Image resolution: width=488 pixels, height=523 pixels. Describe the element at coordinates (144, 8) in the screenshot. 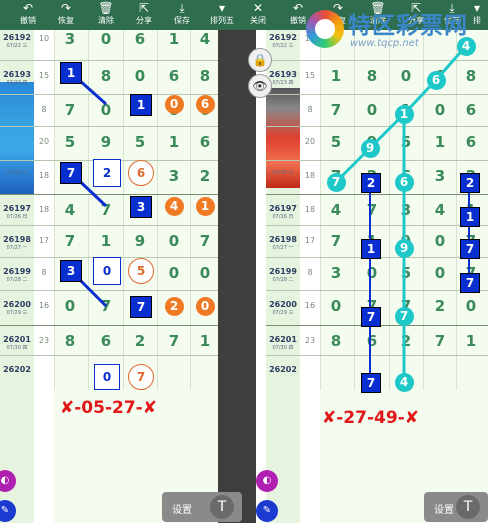

I see `share-icon: ⇱` at that location.